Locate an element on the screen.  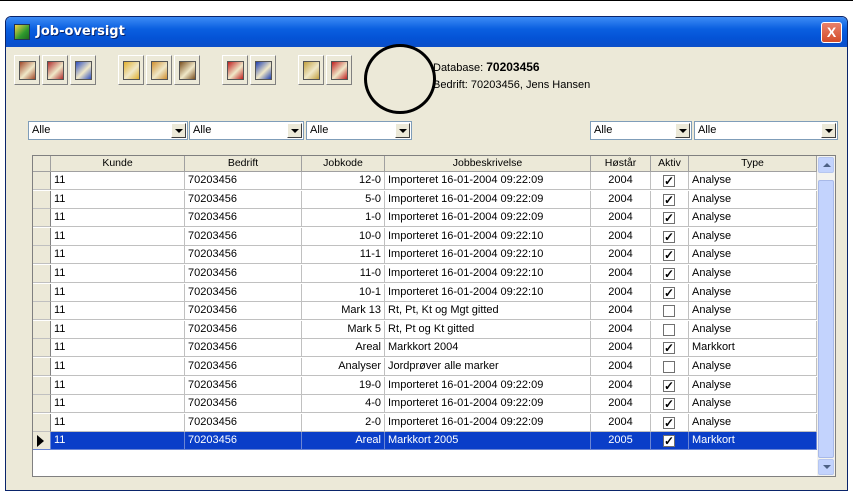
chart-up-icon is located at coordinates (131, 70).